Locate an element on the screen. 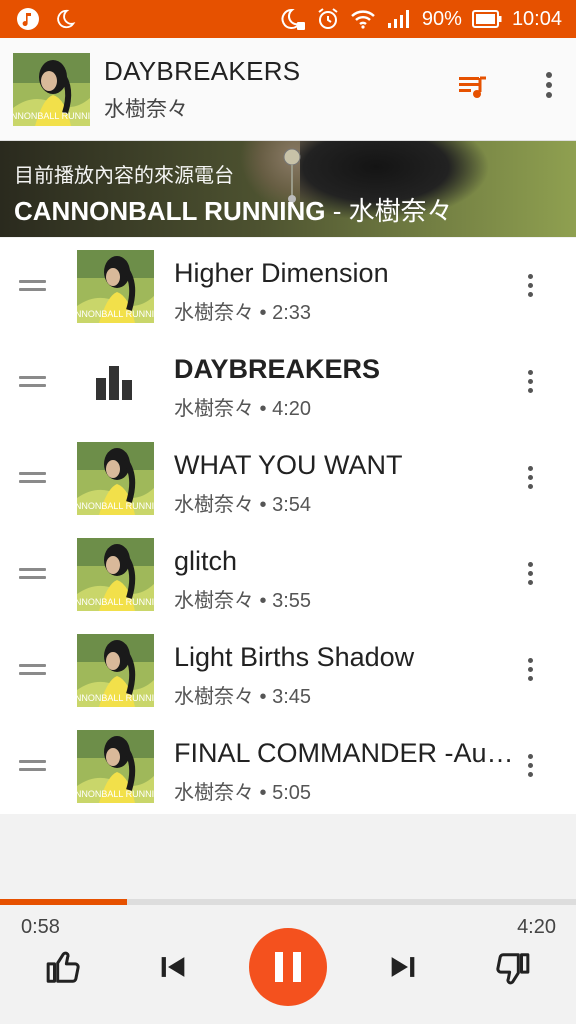 The image size is (576, 1024). status-bar: 90% 10:04 is located at coordinates (288, 19).